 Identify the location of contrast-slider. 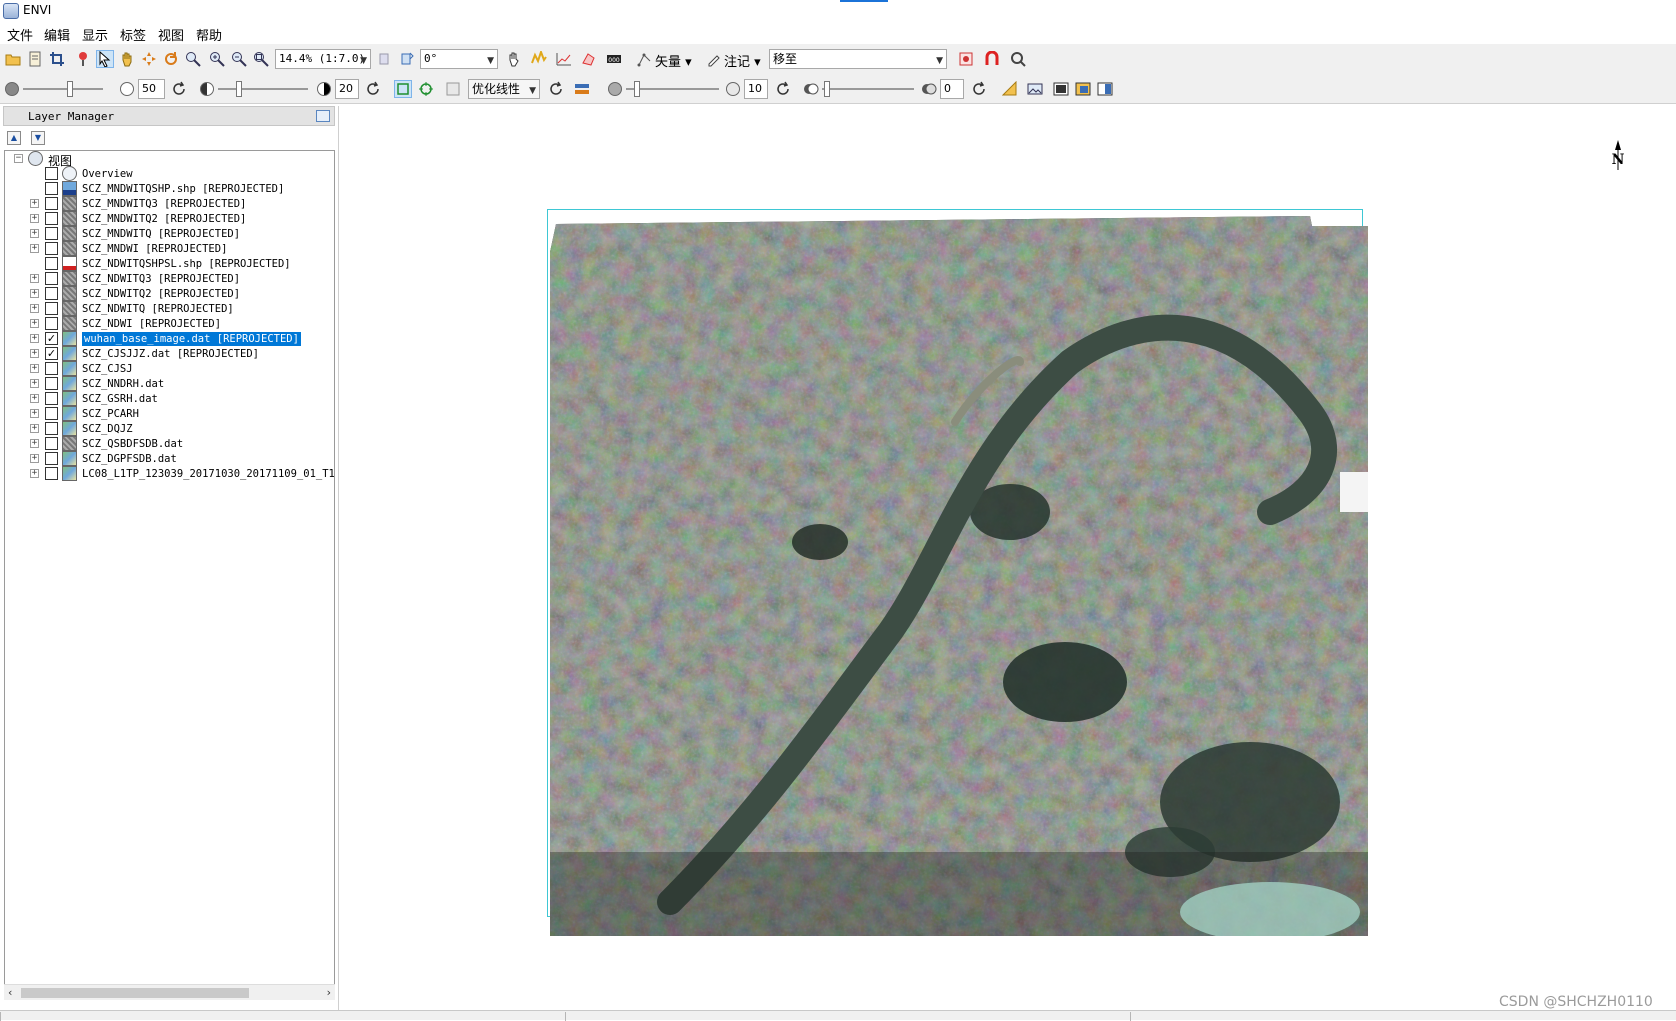
(263, 89).